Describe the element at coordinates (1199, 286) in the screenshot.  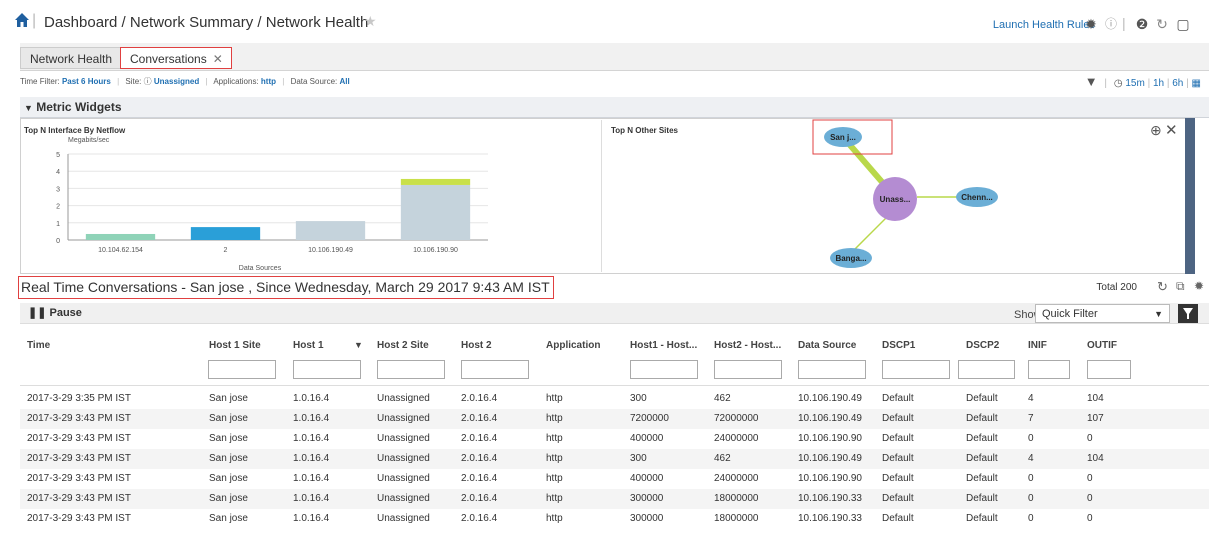
I see `settings-icon: ✹` at that location.